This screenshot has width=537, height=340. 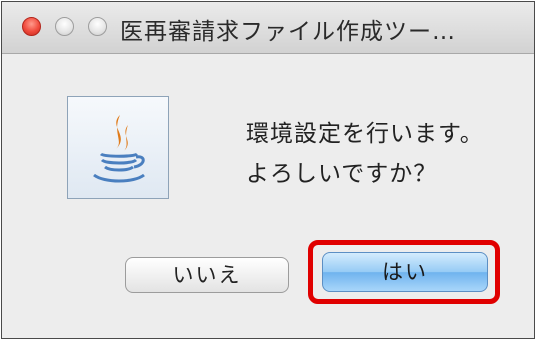 What do you see at coordinates (404, 272) in the screenshot?
I see `red-highlight-box` at bounding box center [404, 272].